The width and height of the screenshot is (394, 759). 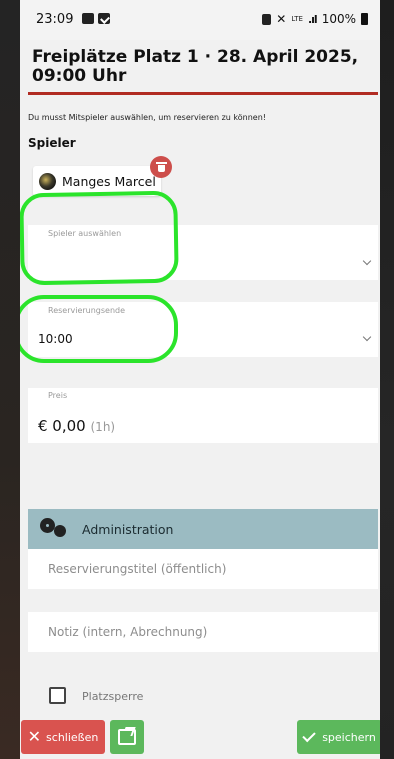 I want to click on players-label: Spieler, so click(x=52, y=143).